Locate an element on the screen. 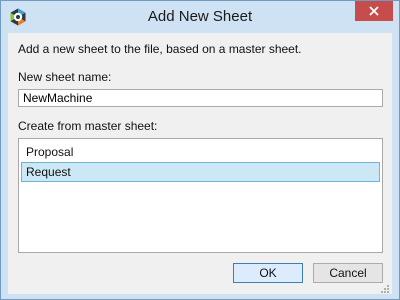  window-title: Add New Sheet is located at coordinates (200, 16).